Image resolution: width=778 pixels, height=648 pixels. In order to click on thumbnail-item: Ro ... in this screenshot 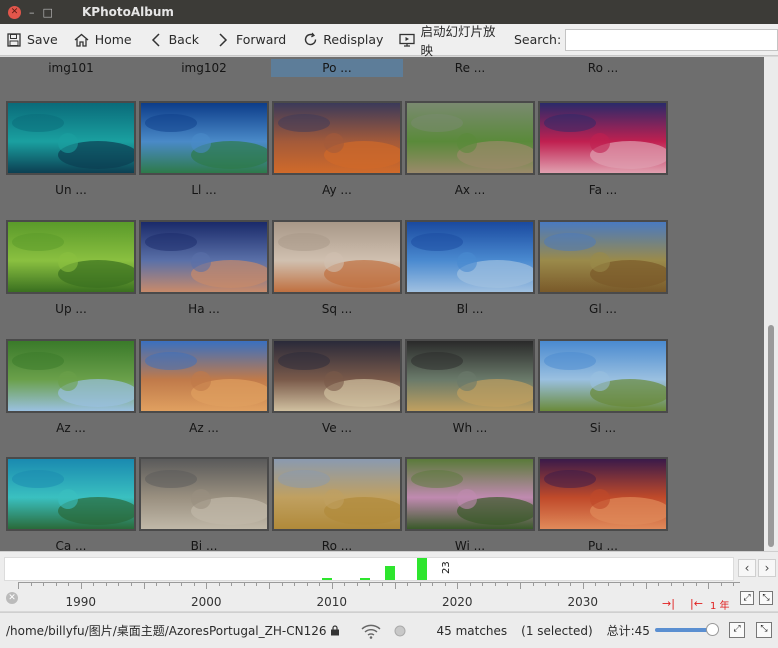, I will do `click(337, 504)`.